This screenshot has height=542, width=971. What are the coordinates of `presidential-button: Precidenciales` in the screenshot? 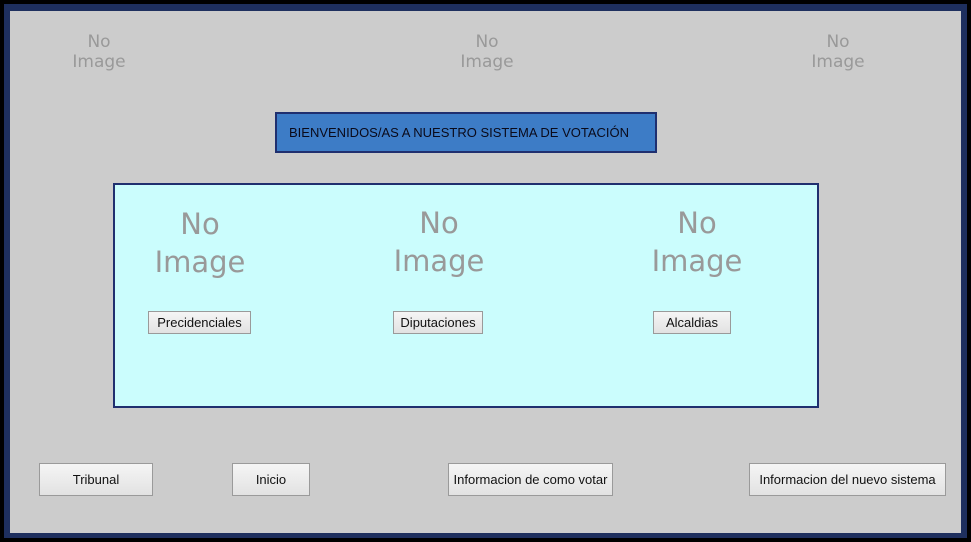 It's located at (199, 322).